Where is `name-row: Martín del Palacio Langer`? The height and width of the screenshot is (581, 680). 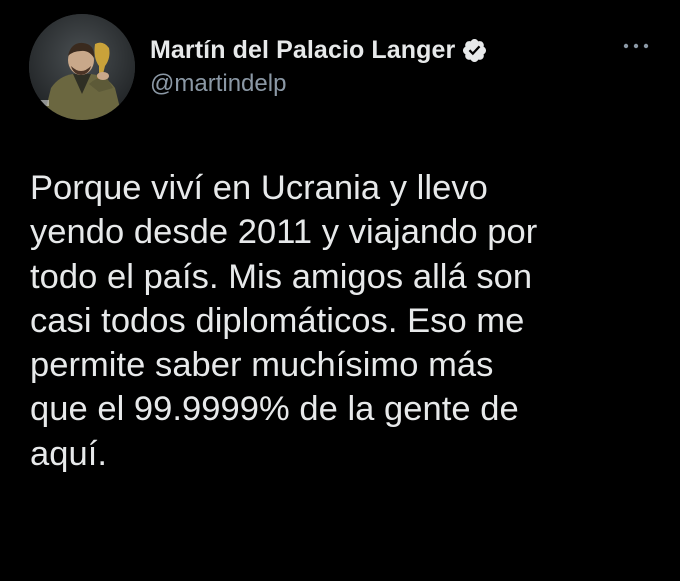
name-row: Martín del Palacio Langer is located at coordinates (370, 50).